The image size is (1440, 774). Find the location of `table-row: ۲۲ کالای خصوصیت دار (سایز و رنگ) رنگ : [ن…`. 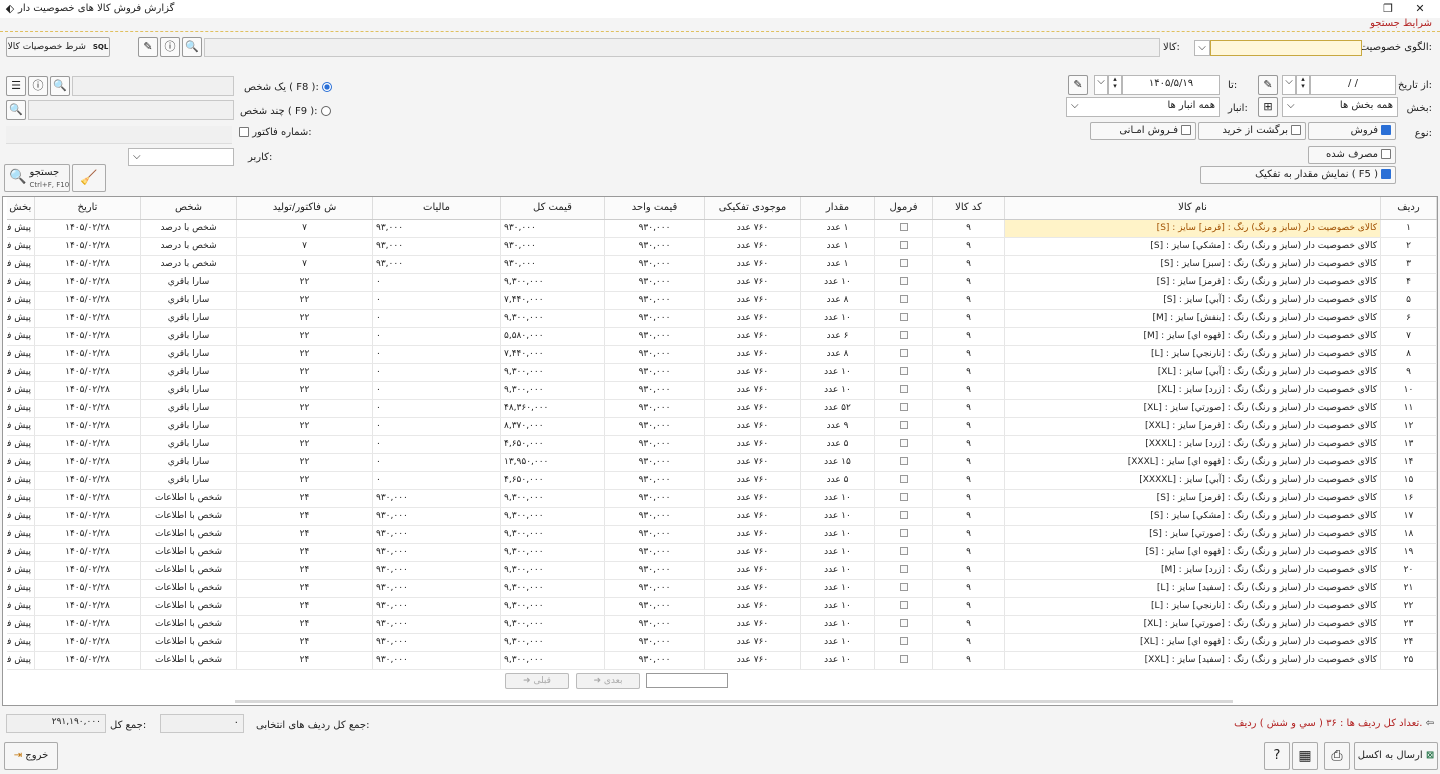

table-row: ۲۲ کالای خصوصیت دار (سایز و رنگ) رنگ : [ن… is located at coordinates (721, 606).